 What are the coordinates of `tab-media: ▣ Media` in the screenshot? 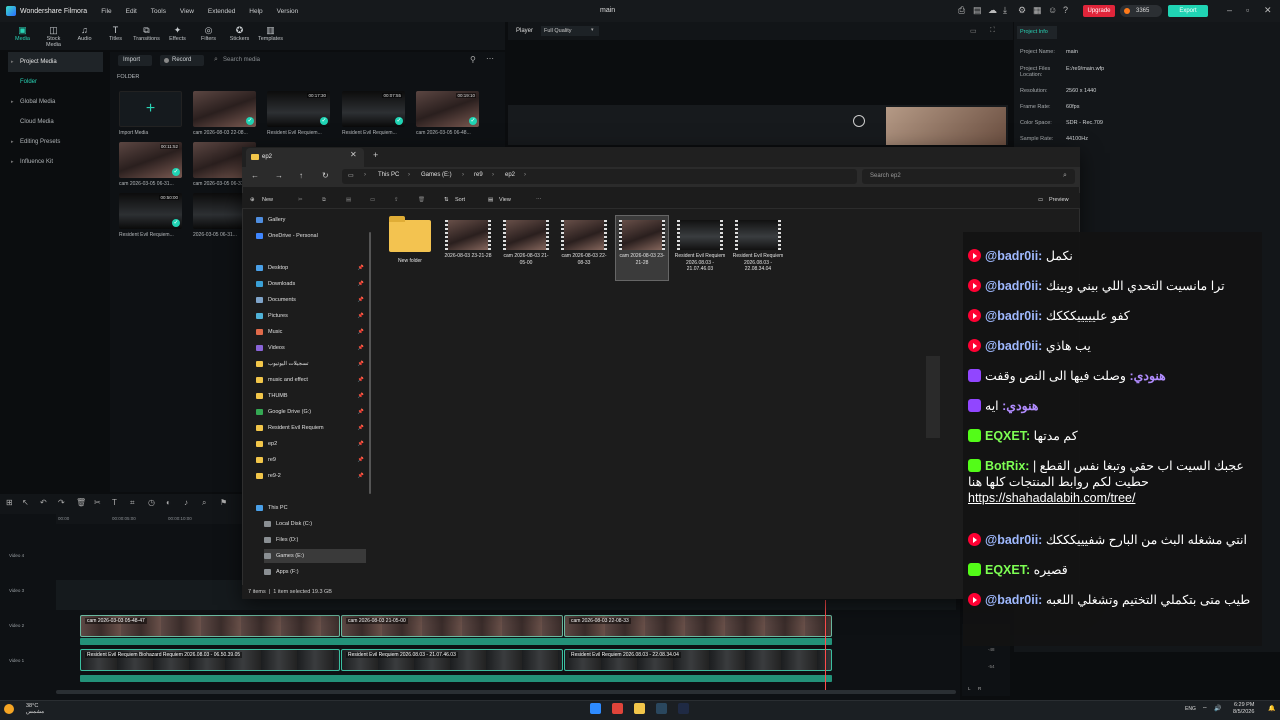 It's located at (22, 36).